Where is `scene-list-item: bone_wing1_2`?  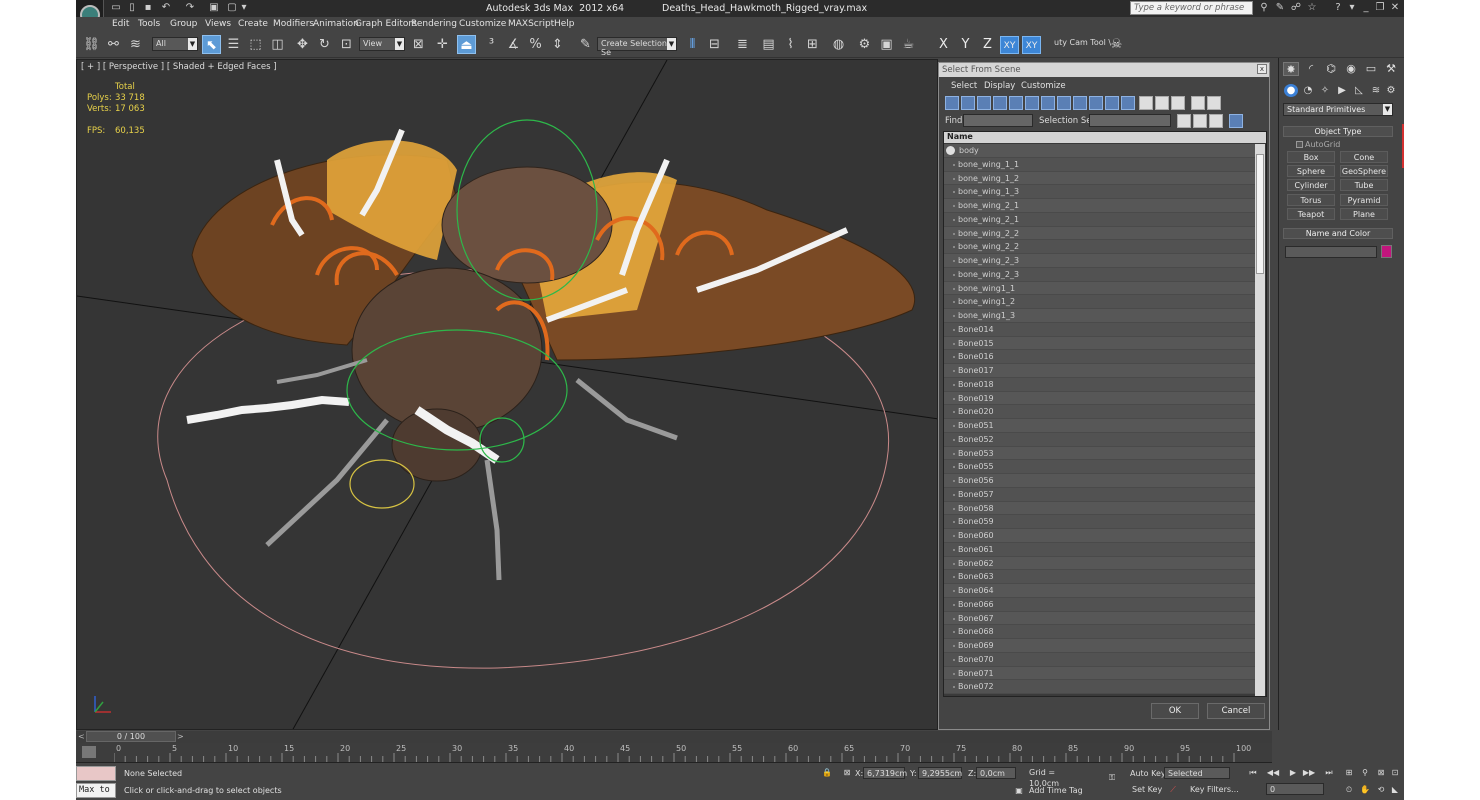 scene-list-item: bone_wing1_2 is located at coordinates (1099, 302).